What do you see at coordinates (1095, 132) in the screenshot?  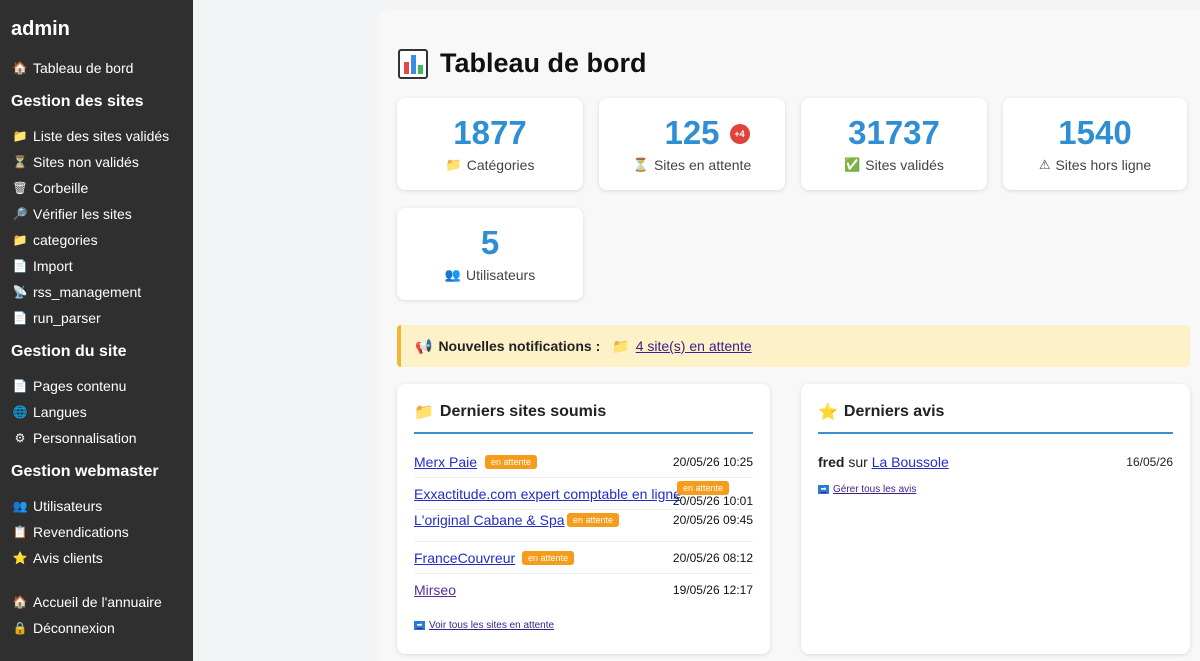 I see `stat-value: 1540` at bounding box center [1095, 132].